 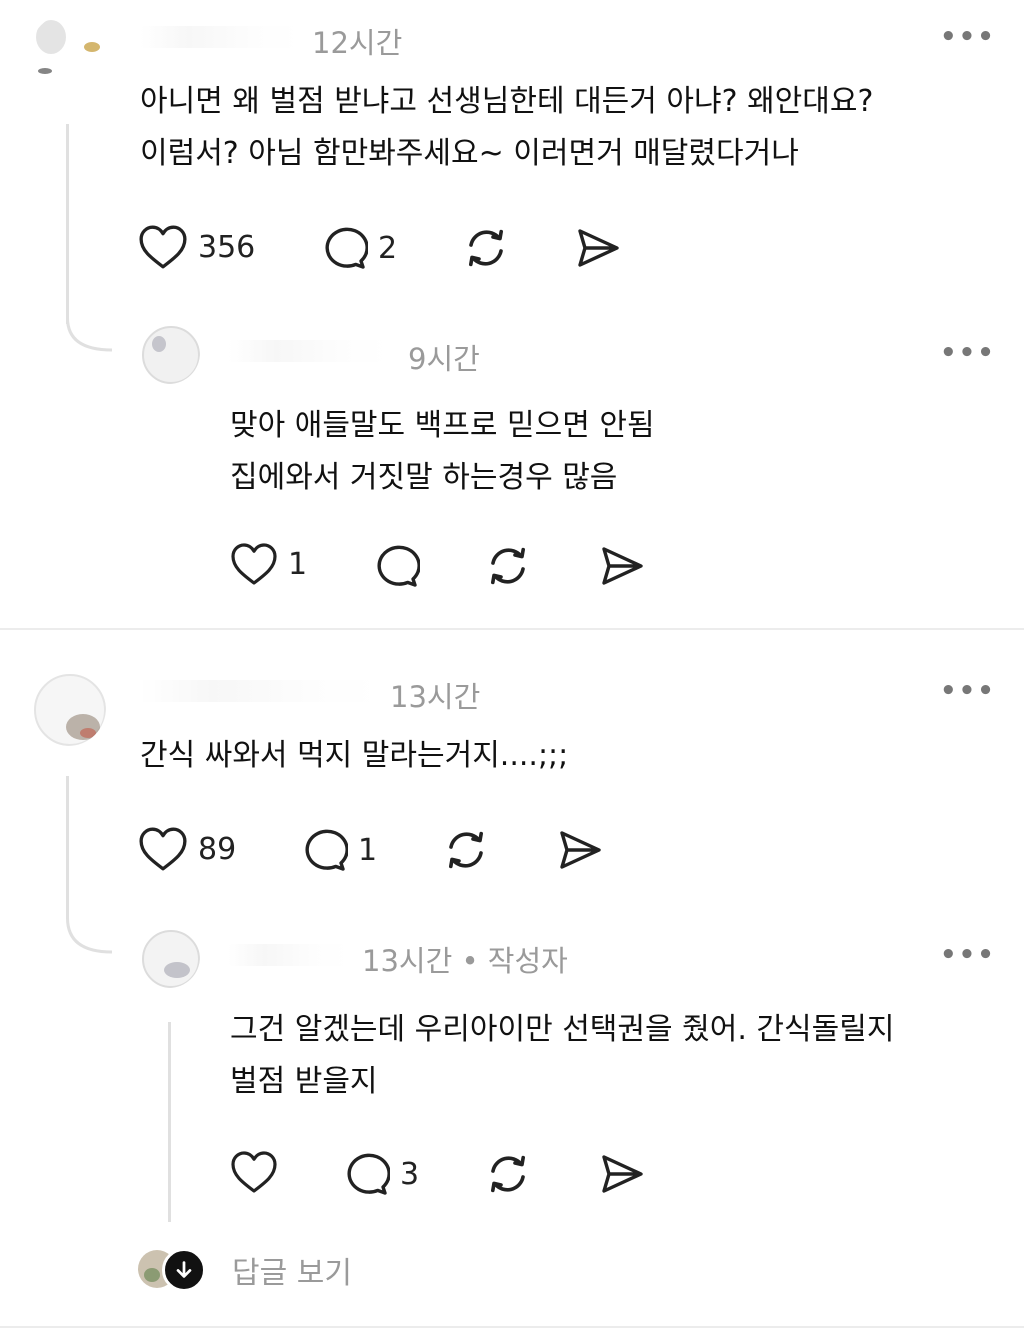 What do you see at coordinates (465, 961) in the screenshot?
I see `timestamp: 13시간 • 작성자` at bounding box center [465, 961].